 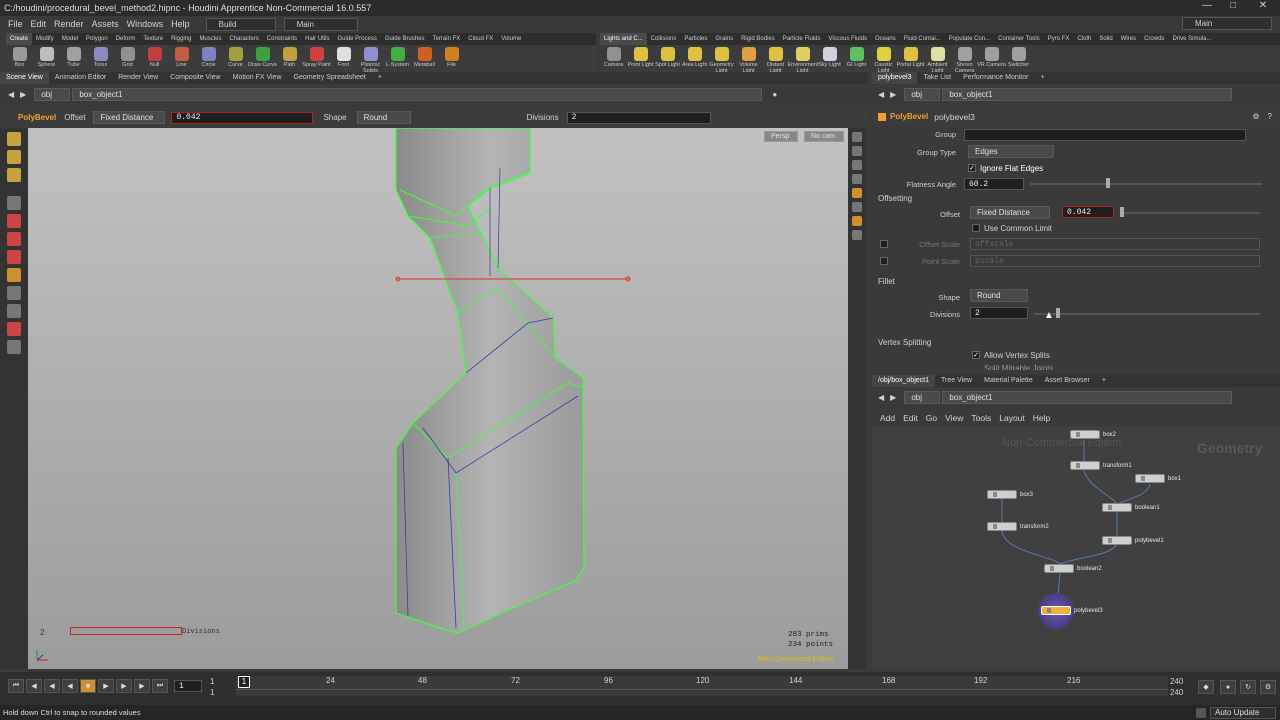 I want to click on points-icon, so click(x=857, y=207).